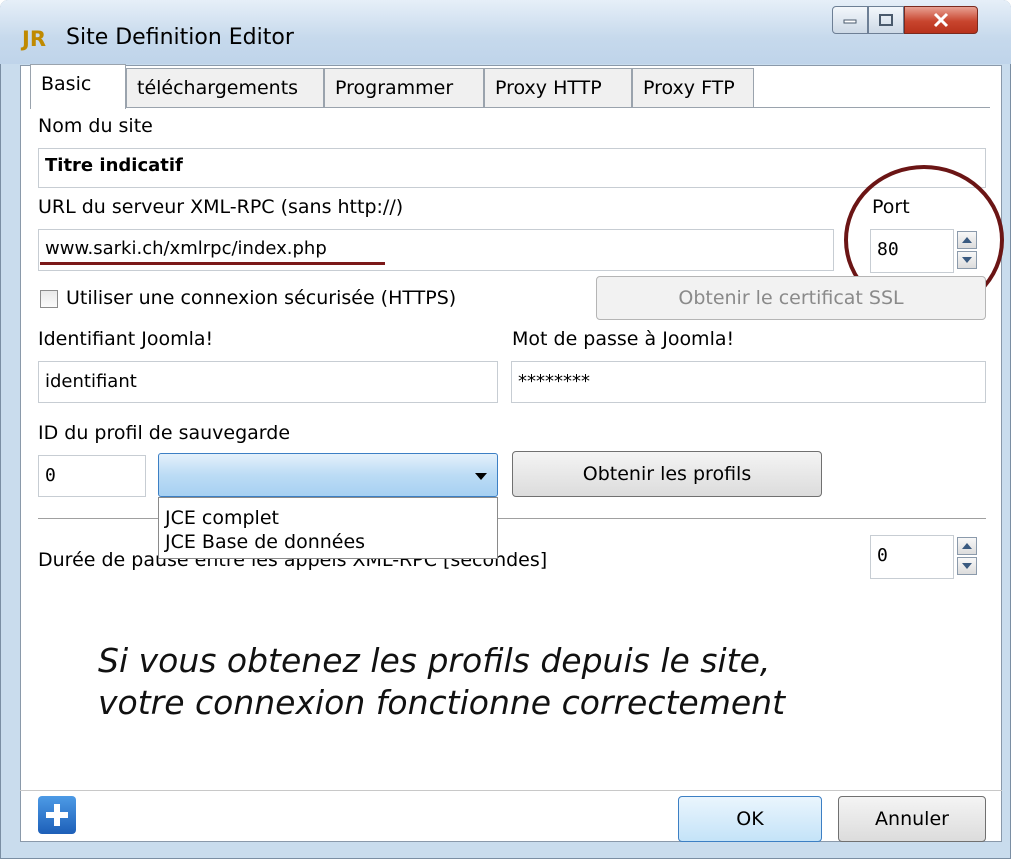  Describe the element at coordinates (623, 339) in the screenshot. I see `password-label: Mot de passe à Joomla!` at that location.